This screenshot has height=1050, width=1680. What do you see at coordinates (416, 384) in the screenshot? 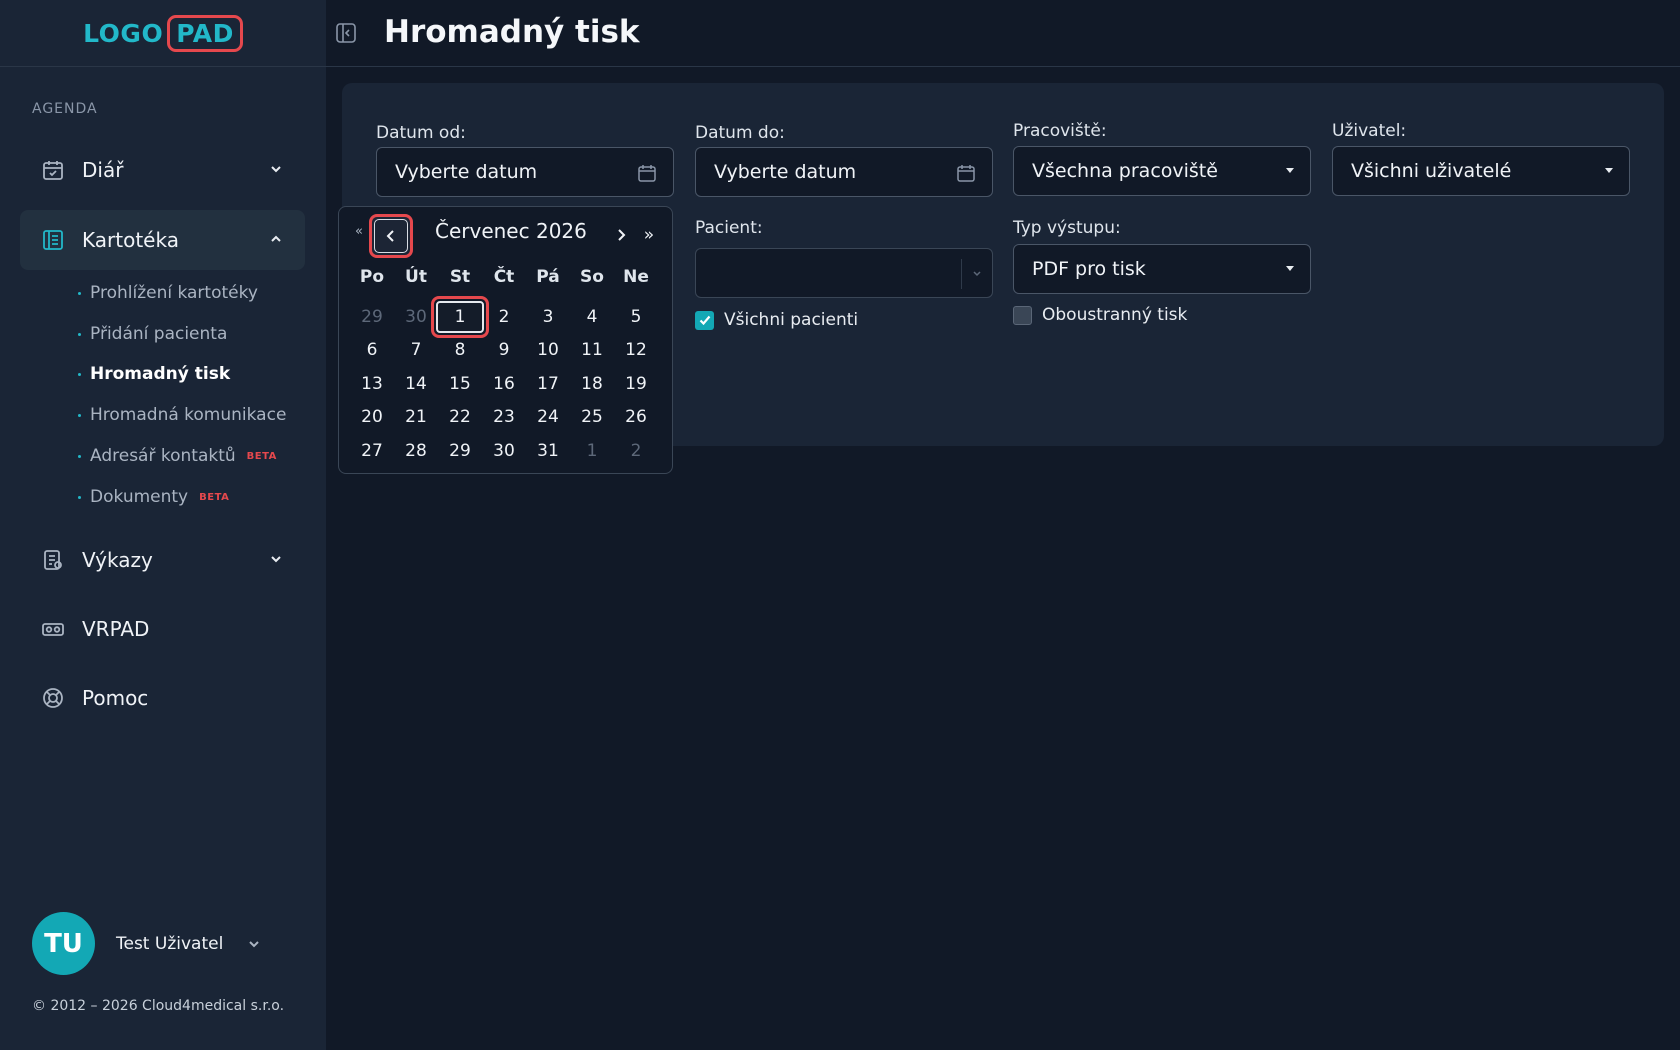
I see `calendar-day: 14` at bounding box center [416, 384].